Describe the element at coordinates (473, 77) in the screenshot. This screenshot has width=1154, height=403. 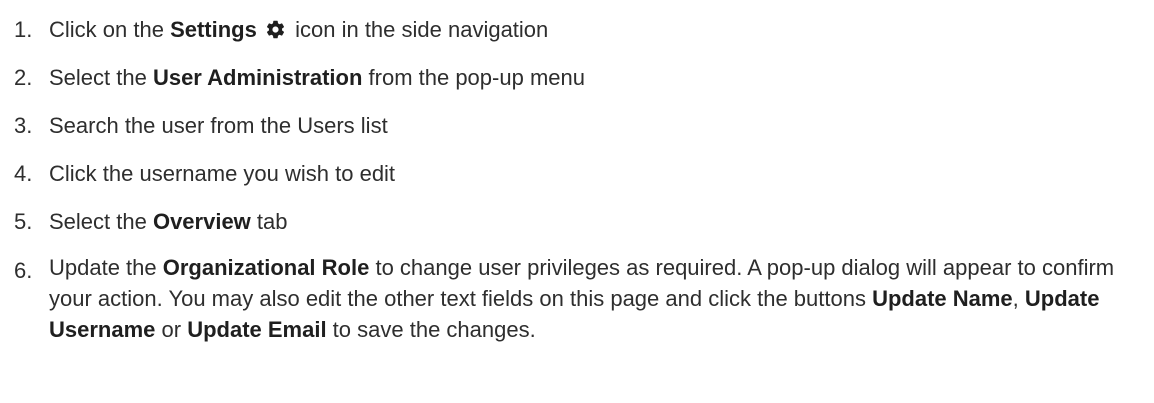
I see `step-text: from the pop-up menu` at that location.